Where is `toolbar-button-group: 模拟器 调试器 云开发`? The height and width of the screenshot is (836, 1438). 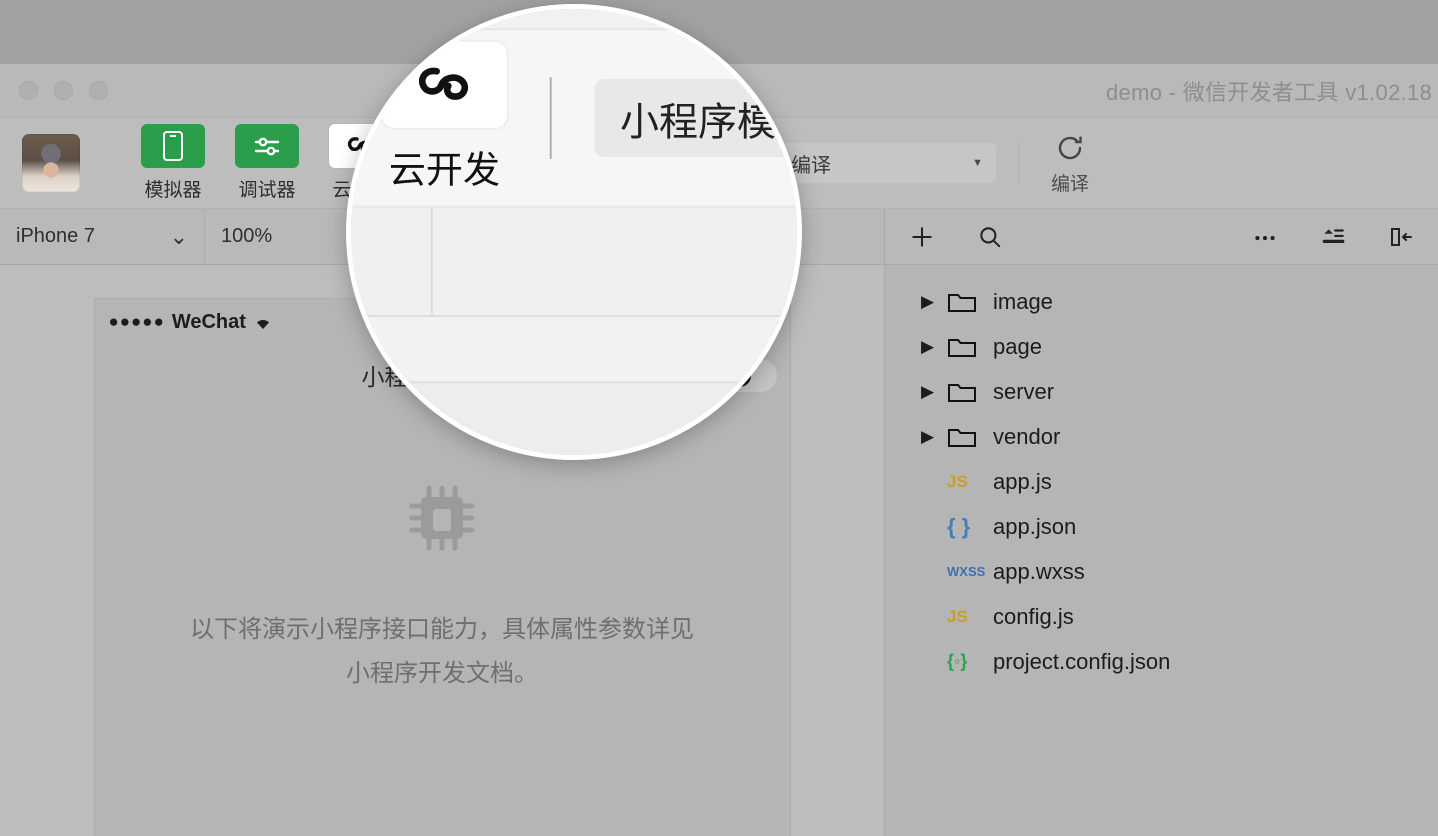
toolbar-button-group: 模拟器 调试器 云开发 is located at coordinates (429, 118).